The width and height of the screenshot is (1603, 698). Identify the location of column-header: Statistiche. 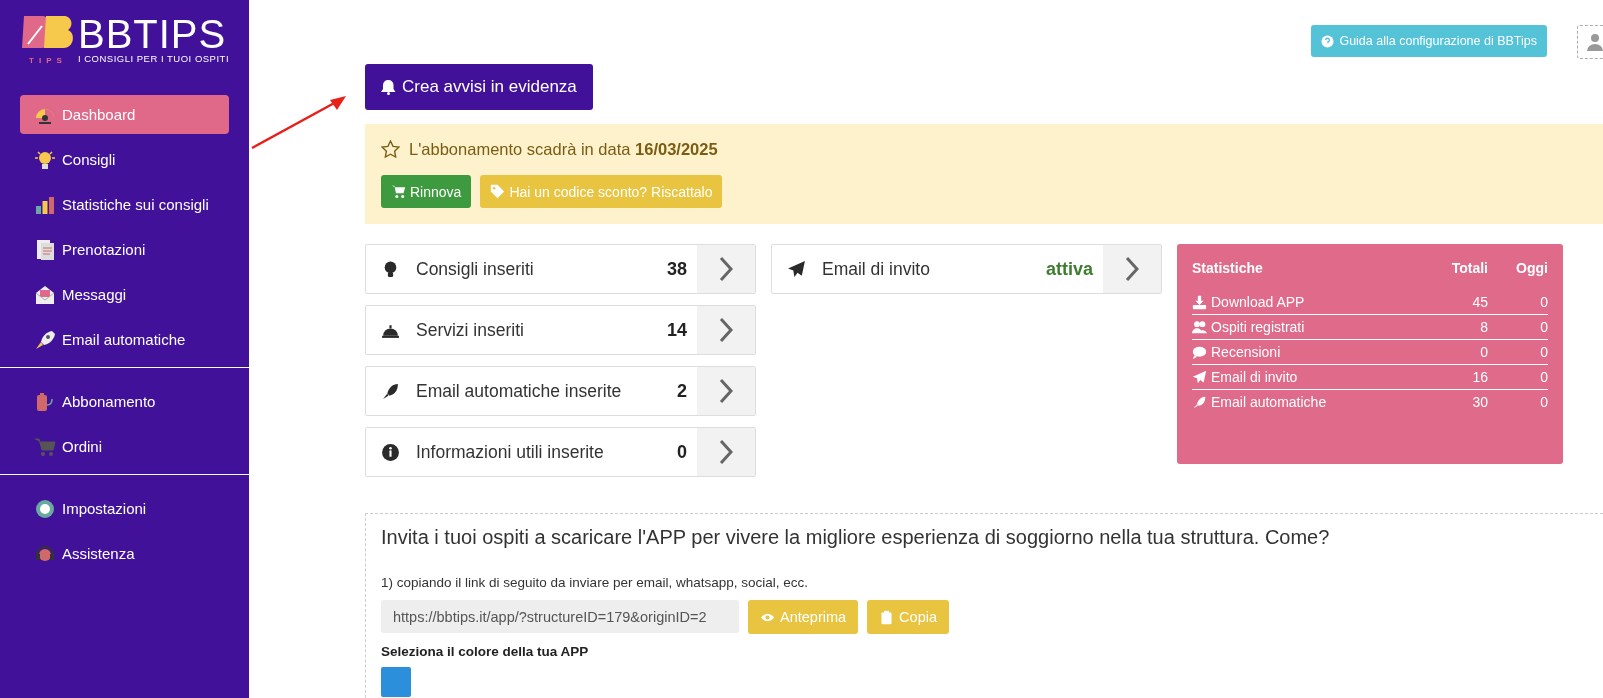
(1228, 269).